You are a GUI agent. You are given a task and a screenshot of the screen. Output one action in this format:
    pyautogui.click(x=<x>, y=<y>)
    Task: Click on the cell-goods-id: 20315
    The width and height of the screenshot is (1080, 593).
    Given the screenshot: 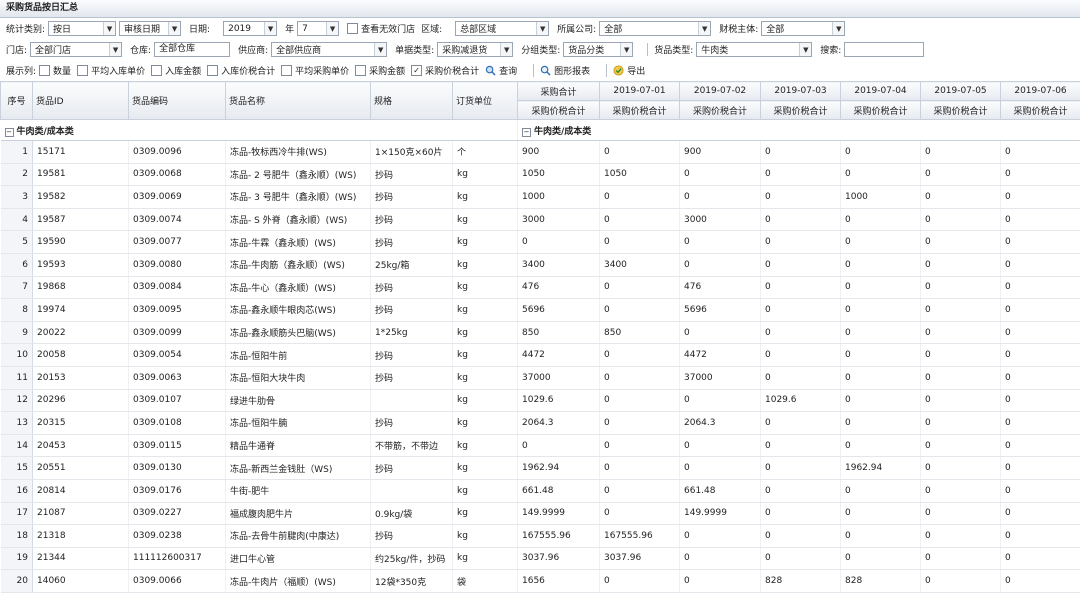 What is the action you would take?
    pyautogui.click(x=81, y=423)
    